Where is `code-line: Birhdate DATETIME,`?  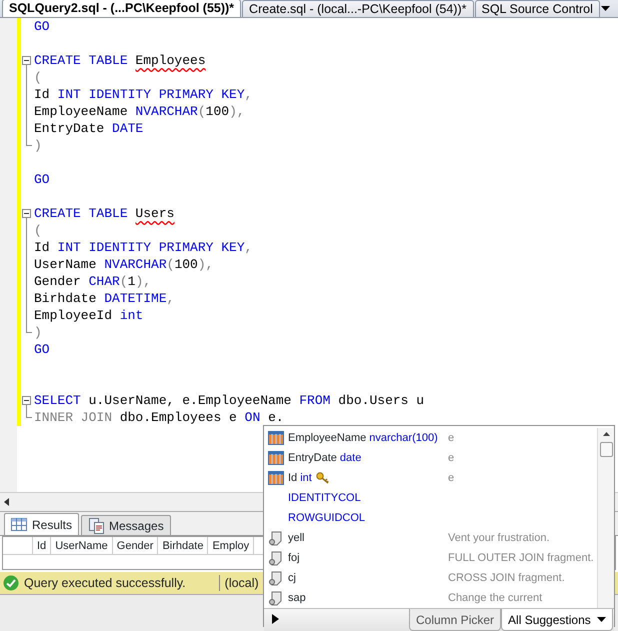
code-line: Birhdate DATETIME, is located at coordinates (104, 298).